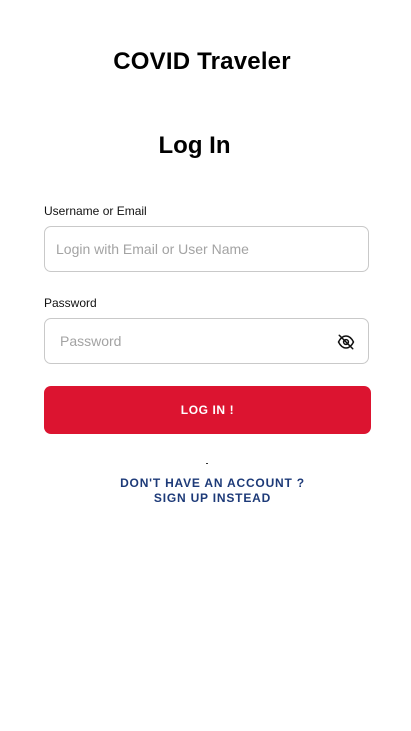 The height and width of the screenshot is (731, 411). What do you see at coordinates (212, 483) in the screenshot?
I see `signup-prompt-text: DON'T HAVE AN ACCOUNT ?` at bounding box center [212, 483].